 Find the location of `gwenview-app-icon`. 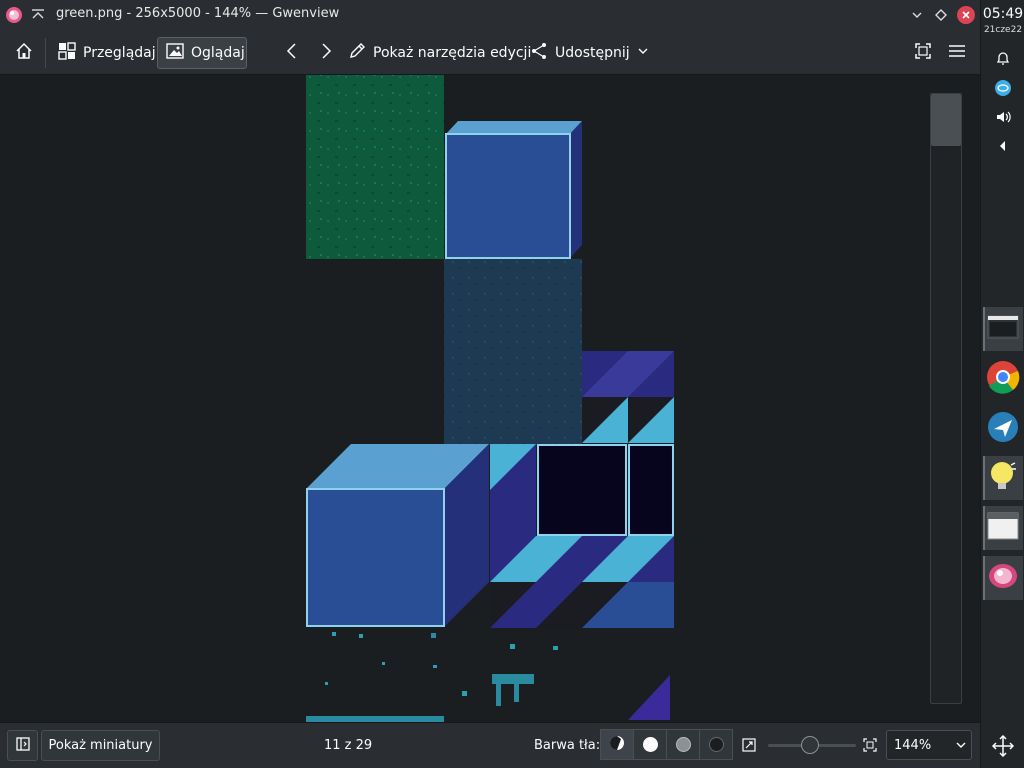

gwenview-app-icon is located at coordinates (14, 15).